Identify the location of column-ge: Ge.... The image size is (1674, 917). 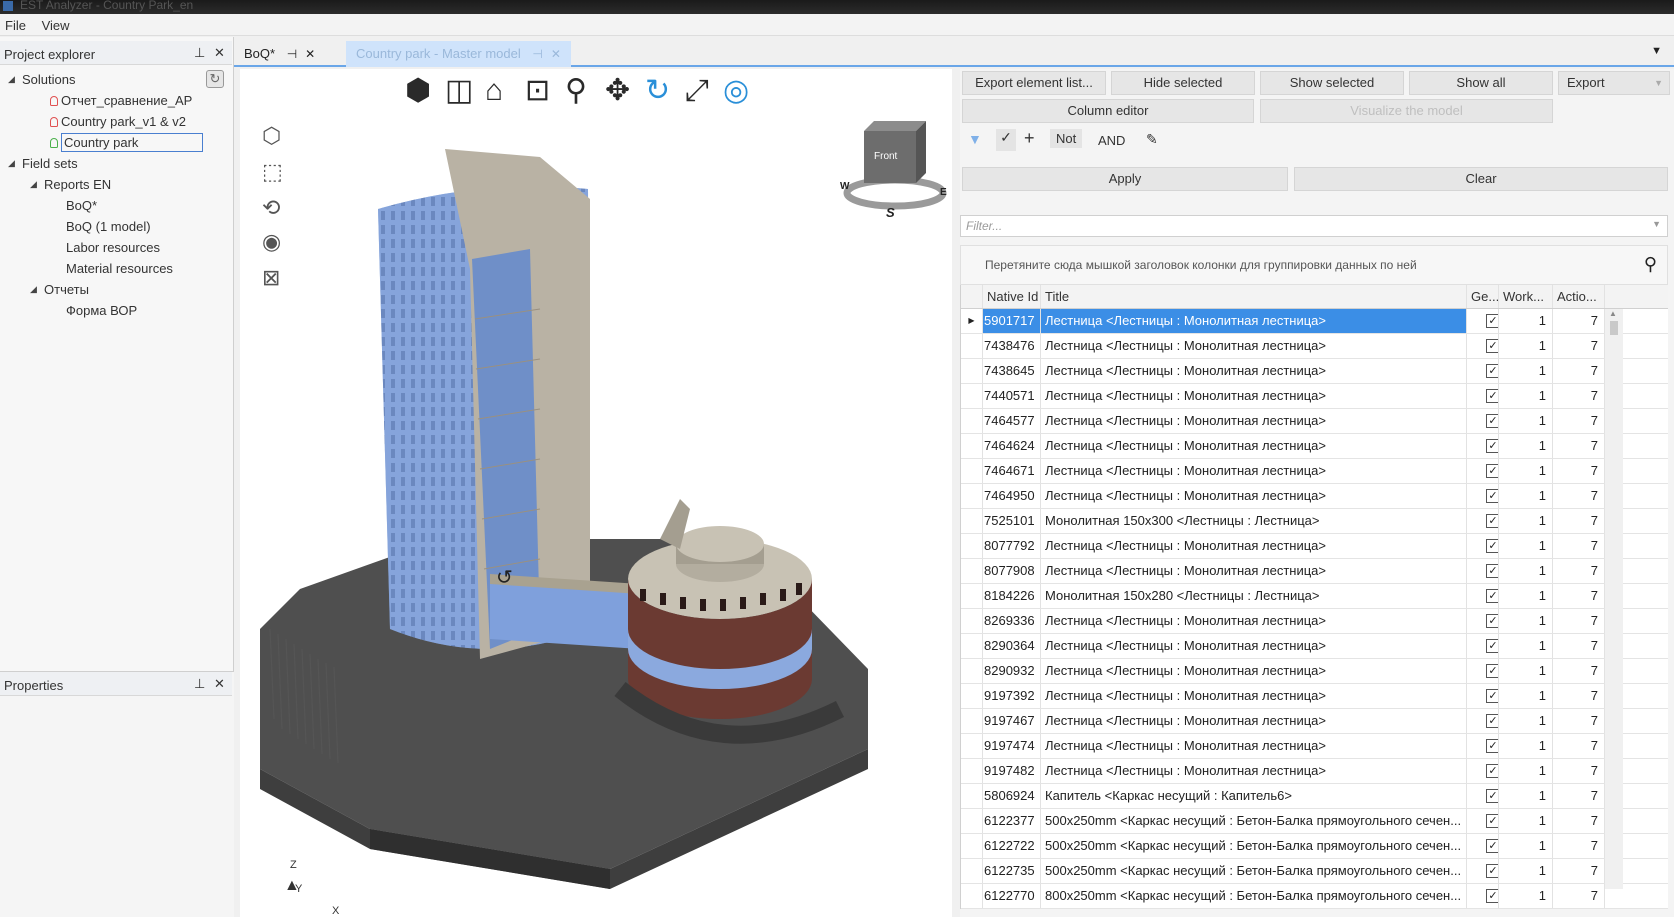
(1483, 296).